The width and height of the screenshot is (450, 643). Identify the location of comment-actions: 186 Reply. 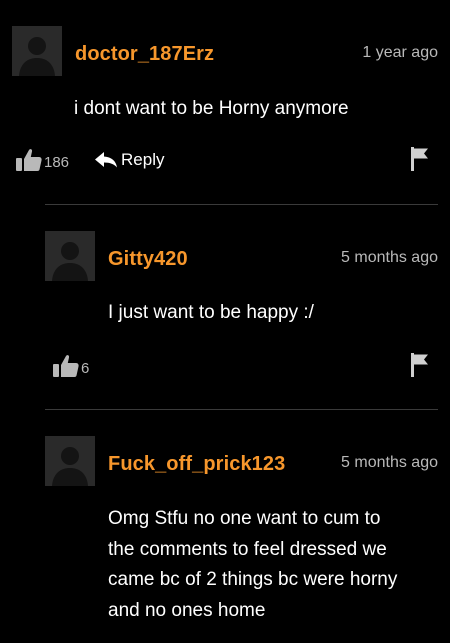
(90, 160).